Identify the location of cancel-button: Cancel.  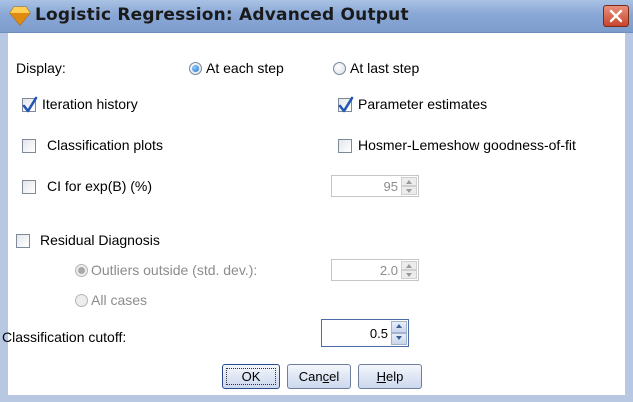
(319, 376).